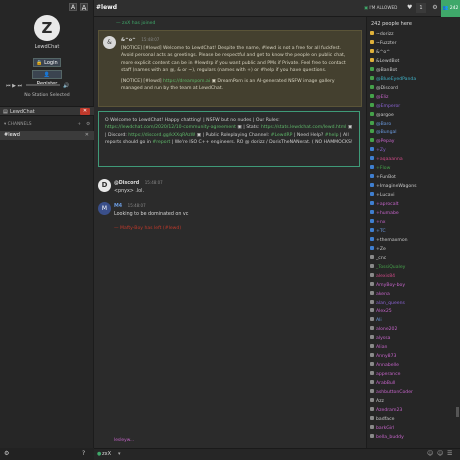  What do you see at coordinates (382, 276) in the screenshot?
I see `user-list-item: alexis84` at bounding box center [382, 276].